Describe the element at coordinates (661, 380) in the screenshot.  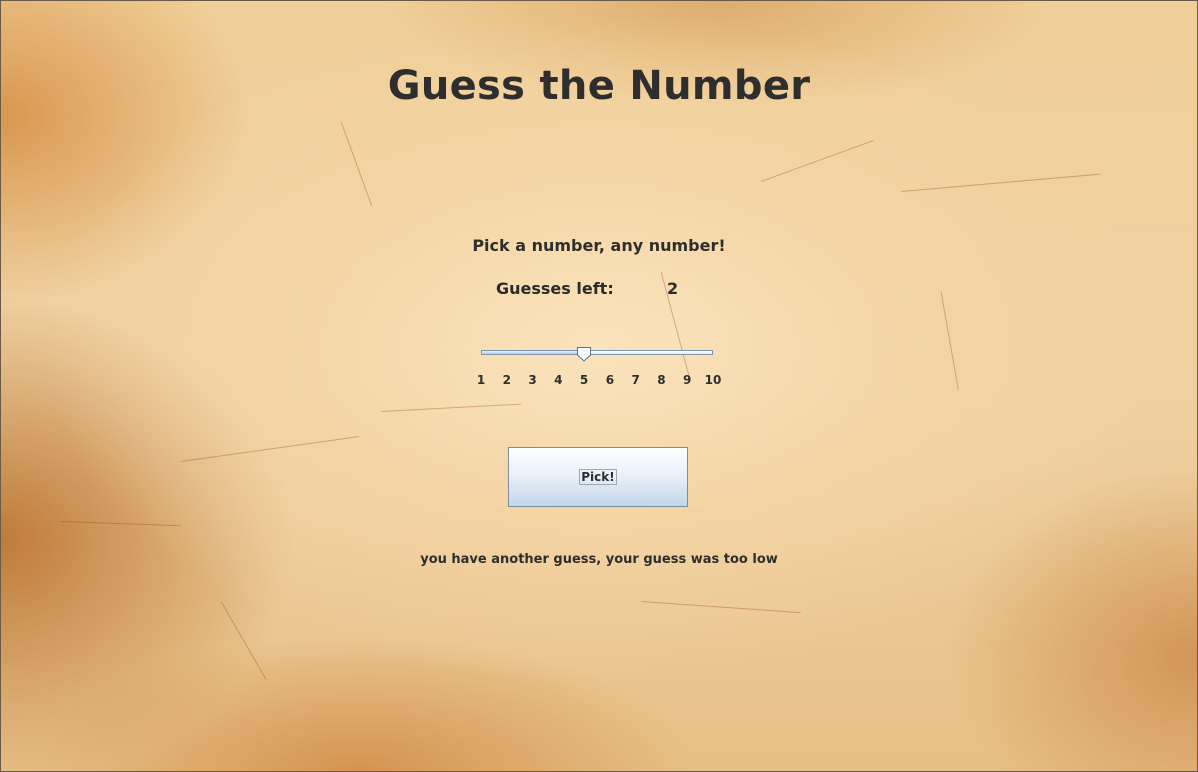
I see `slider-tick-label: 8` at that location.